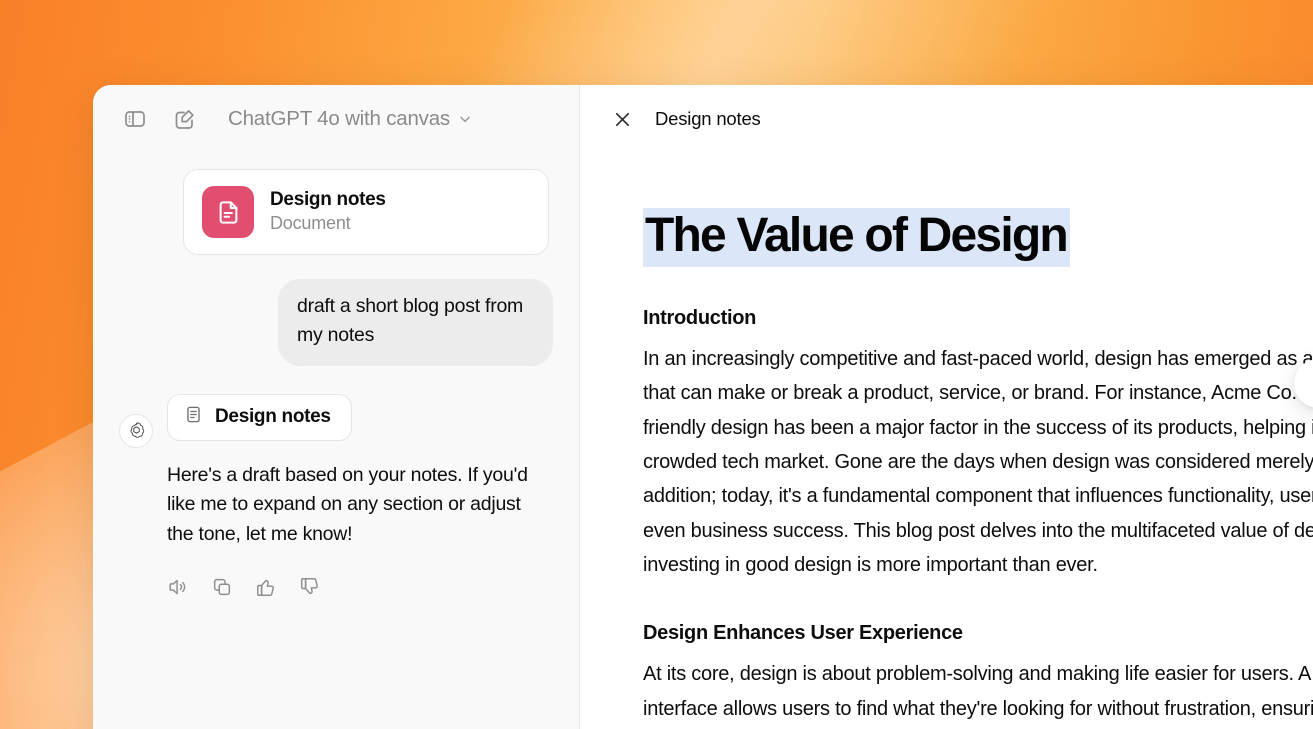  I want to click on chat-topbar: ChatGPT 4o with canvas, so click(336, 119).